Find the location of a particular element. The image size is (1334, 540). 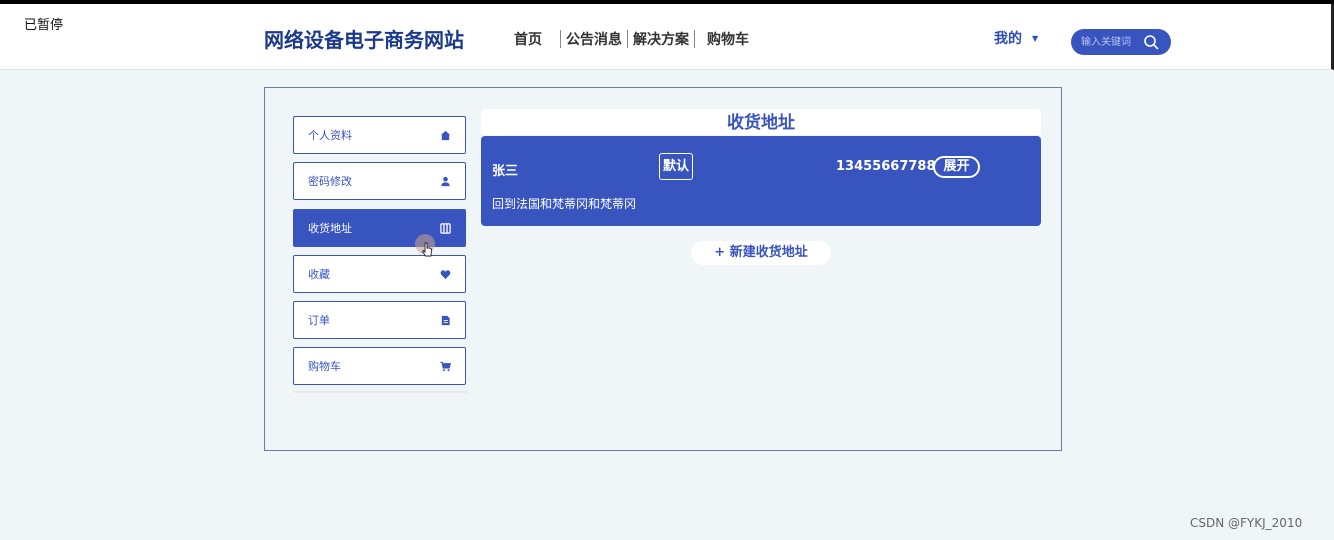

search-icon is located at coordinates (1151, 42).